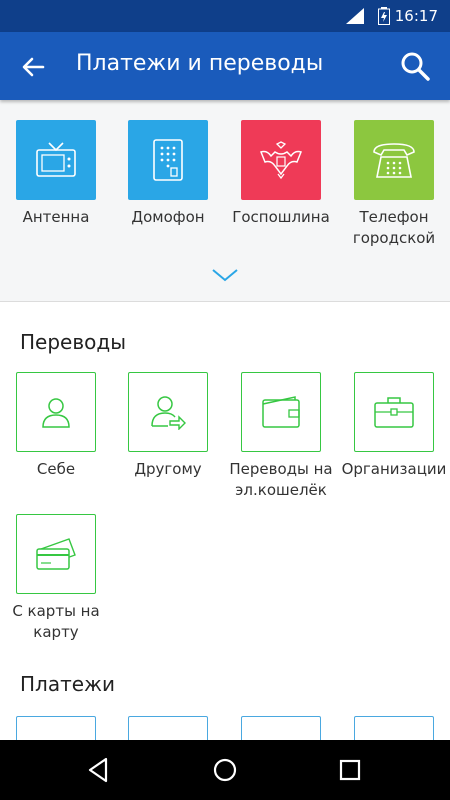  Describe the element at coordinates (56, 554) in the screenshot. I see `bank-cards-icon` at that location.